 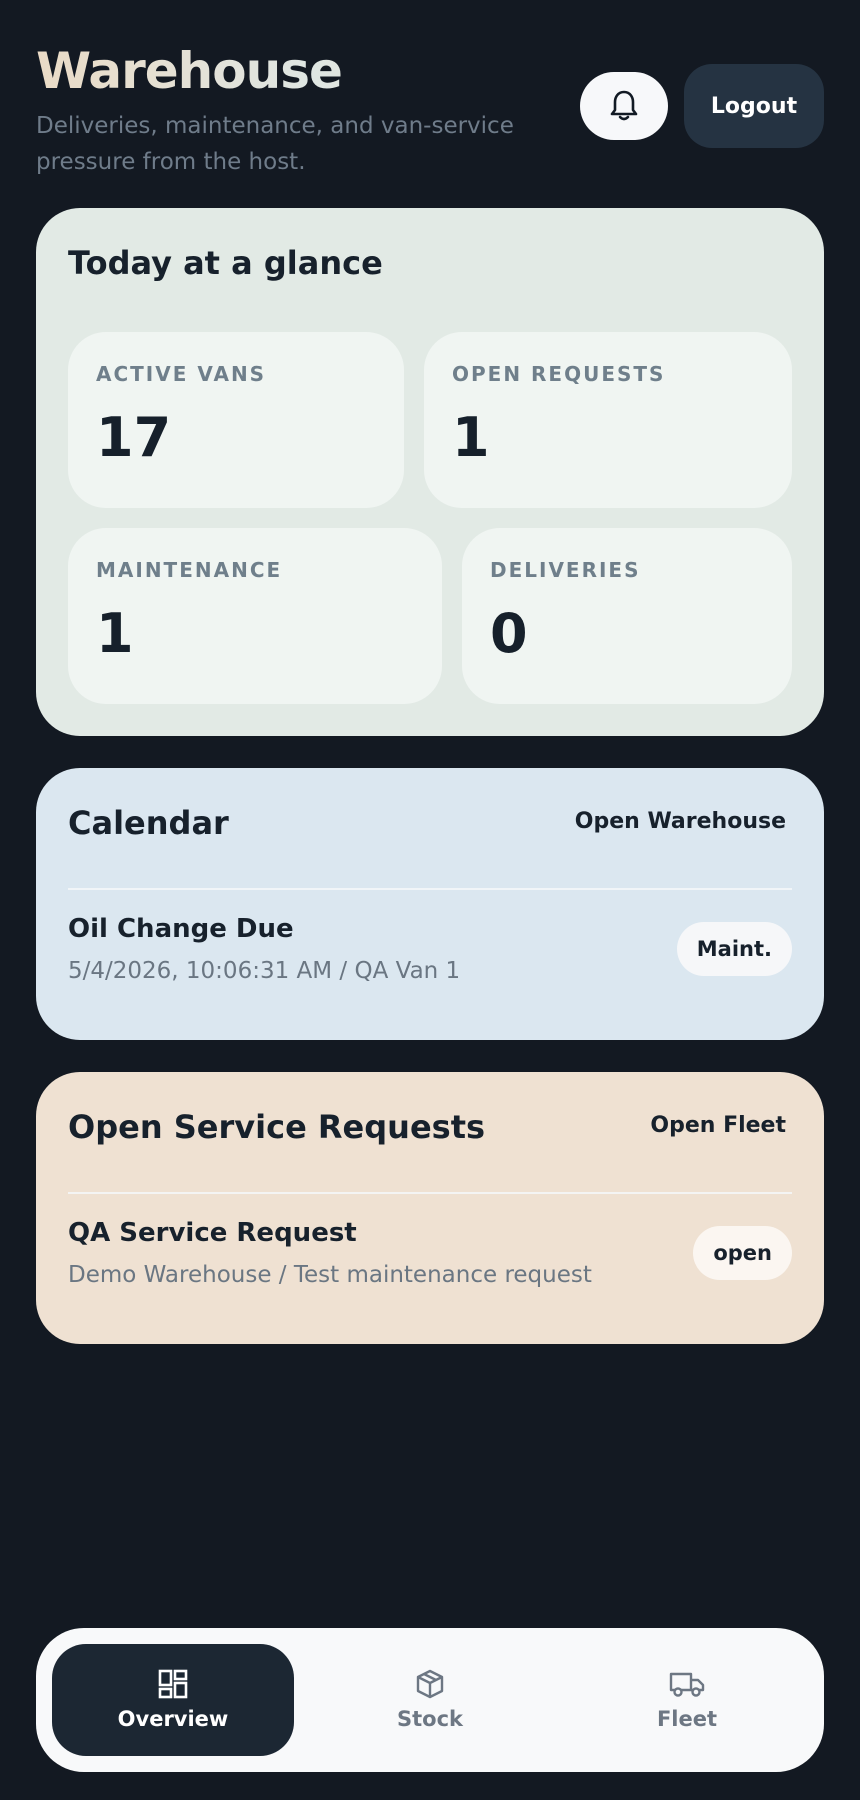 I want to click on stat-label: ACTIVE VANS, so click(x=181, y=374).